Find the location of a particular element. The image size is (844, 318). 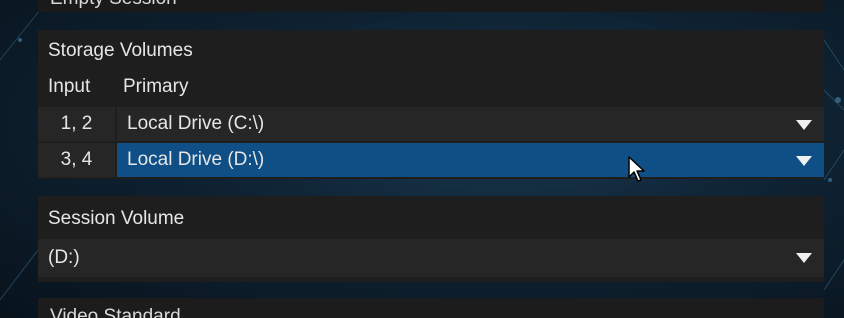

storage-volumes-title: Storage Volumes is located at coordinates (120, 50).